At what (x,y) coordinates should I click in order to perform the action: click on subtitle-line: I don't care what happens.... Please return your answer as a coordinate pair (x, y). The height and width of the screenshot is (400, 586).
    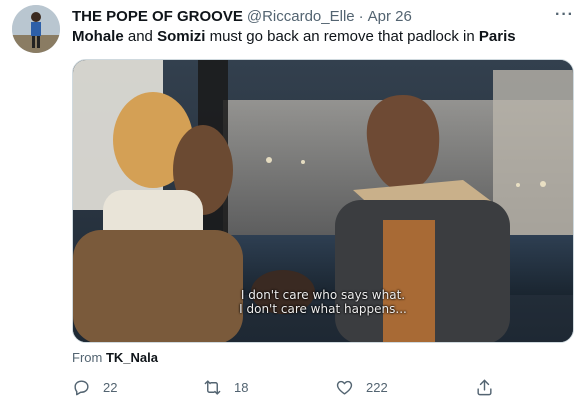
    Looking at the image, I should click on (323, 309).